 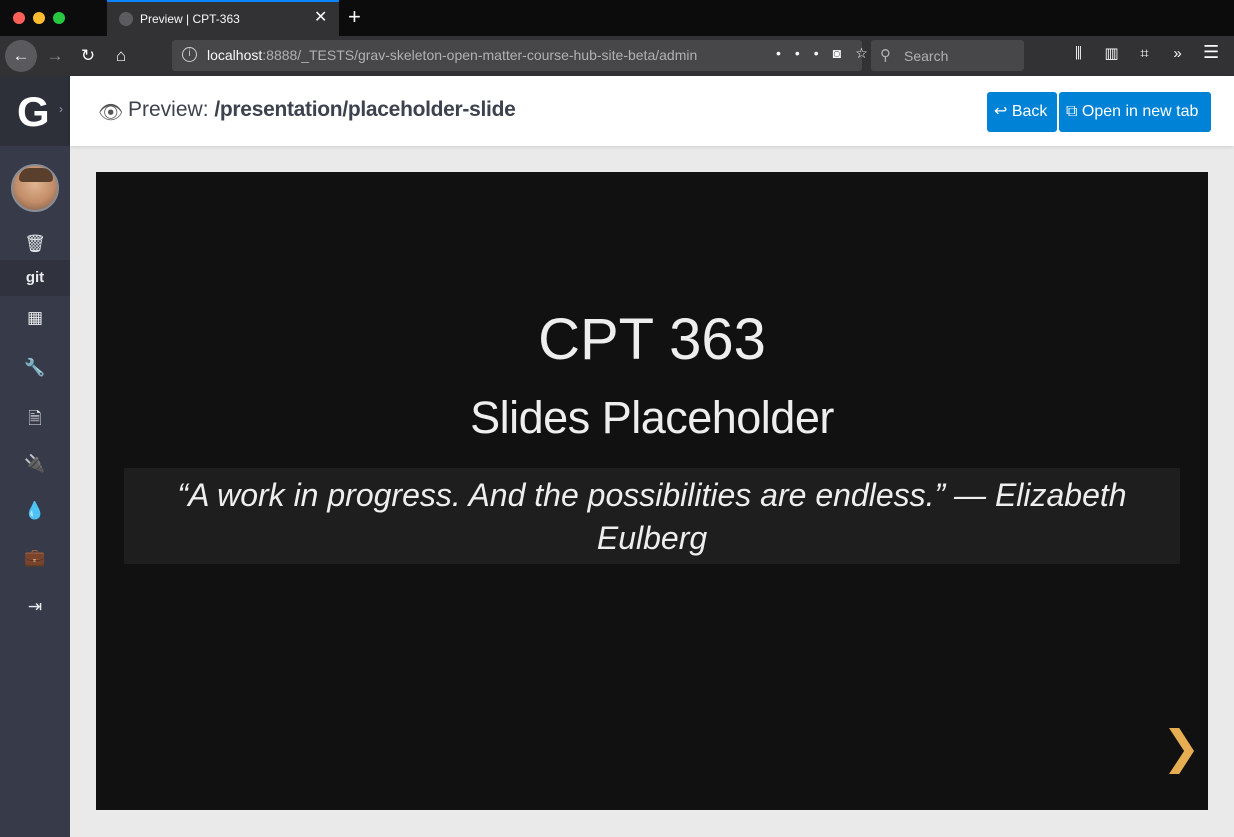 I want to click on browser-titlebar: Preview | CPT-363 ✕ +, so click(x=617, y=18).